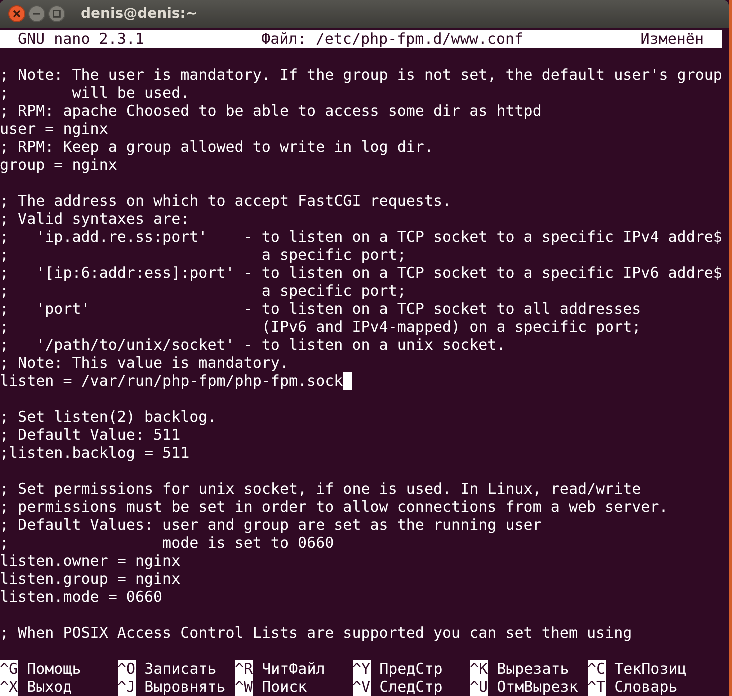 The image size is (732, 696). Describe the element at coordinates (597, 669) in the screenshot. I see `shortcut-key: ^C` at that location.